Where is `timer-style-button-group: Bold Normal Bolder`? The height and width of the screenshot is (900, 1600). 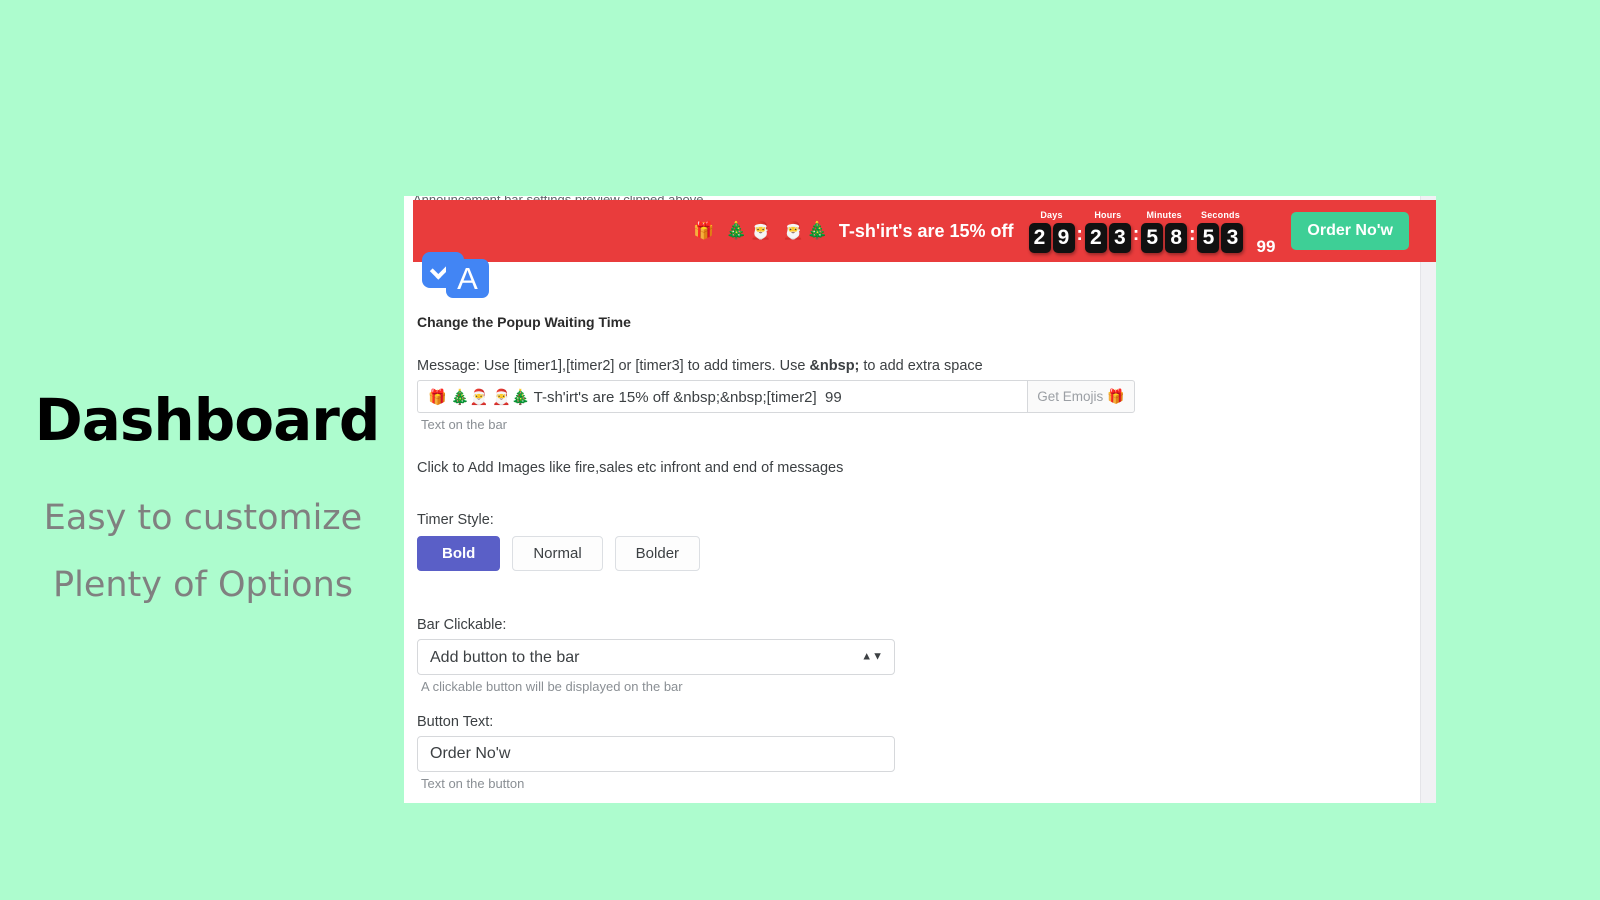
timer-style-button-group: Bold Normal Bolder is located at coordinates (917, 553).